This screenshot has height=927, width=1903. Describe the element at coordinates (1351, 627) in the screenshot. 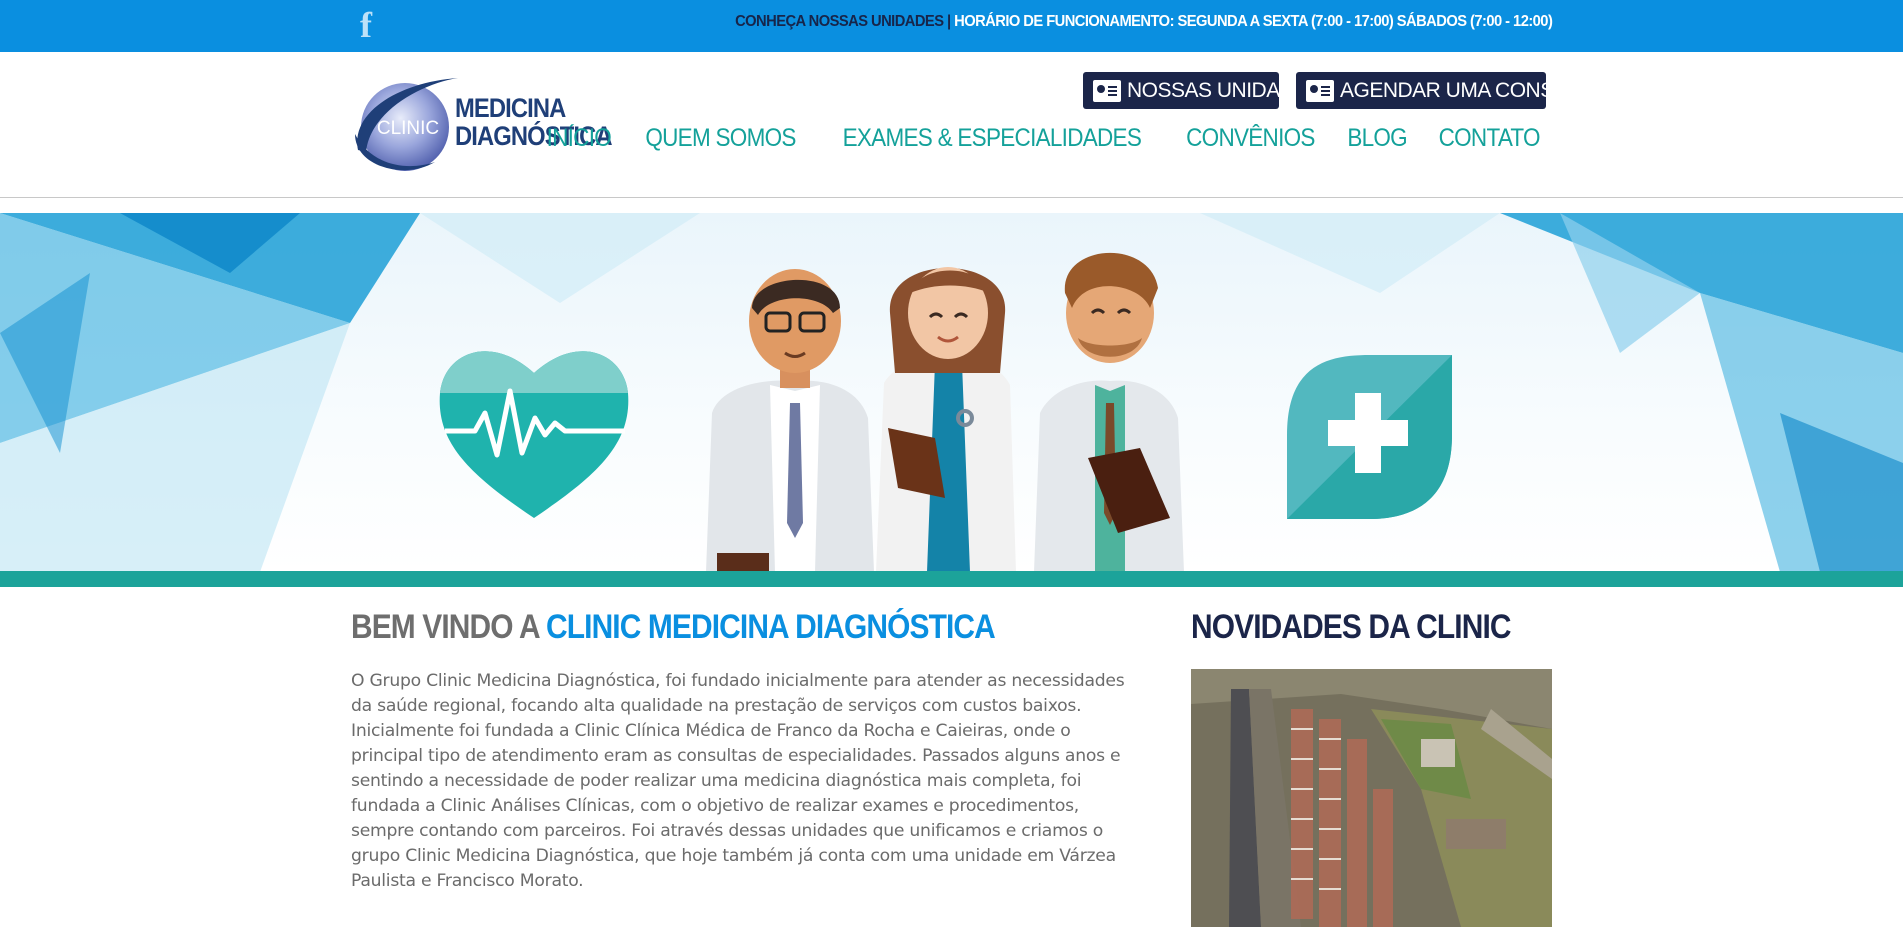

I see `news-heading: NOVIDADES DA CLINIC` at that location.